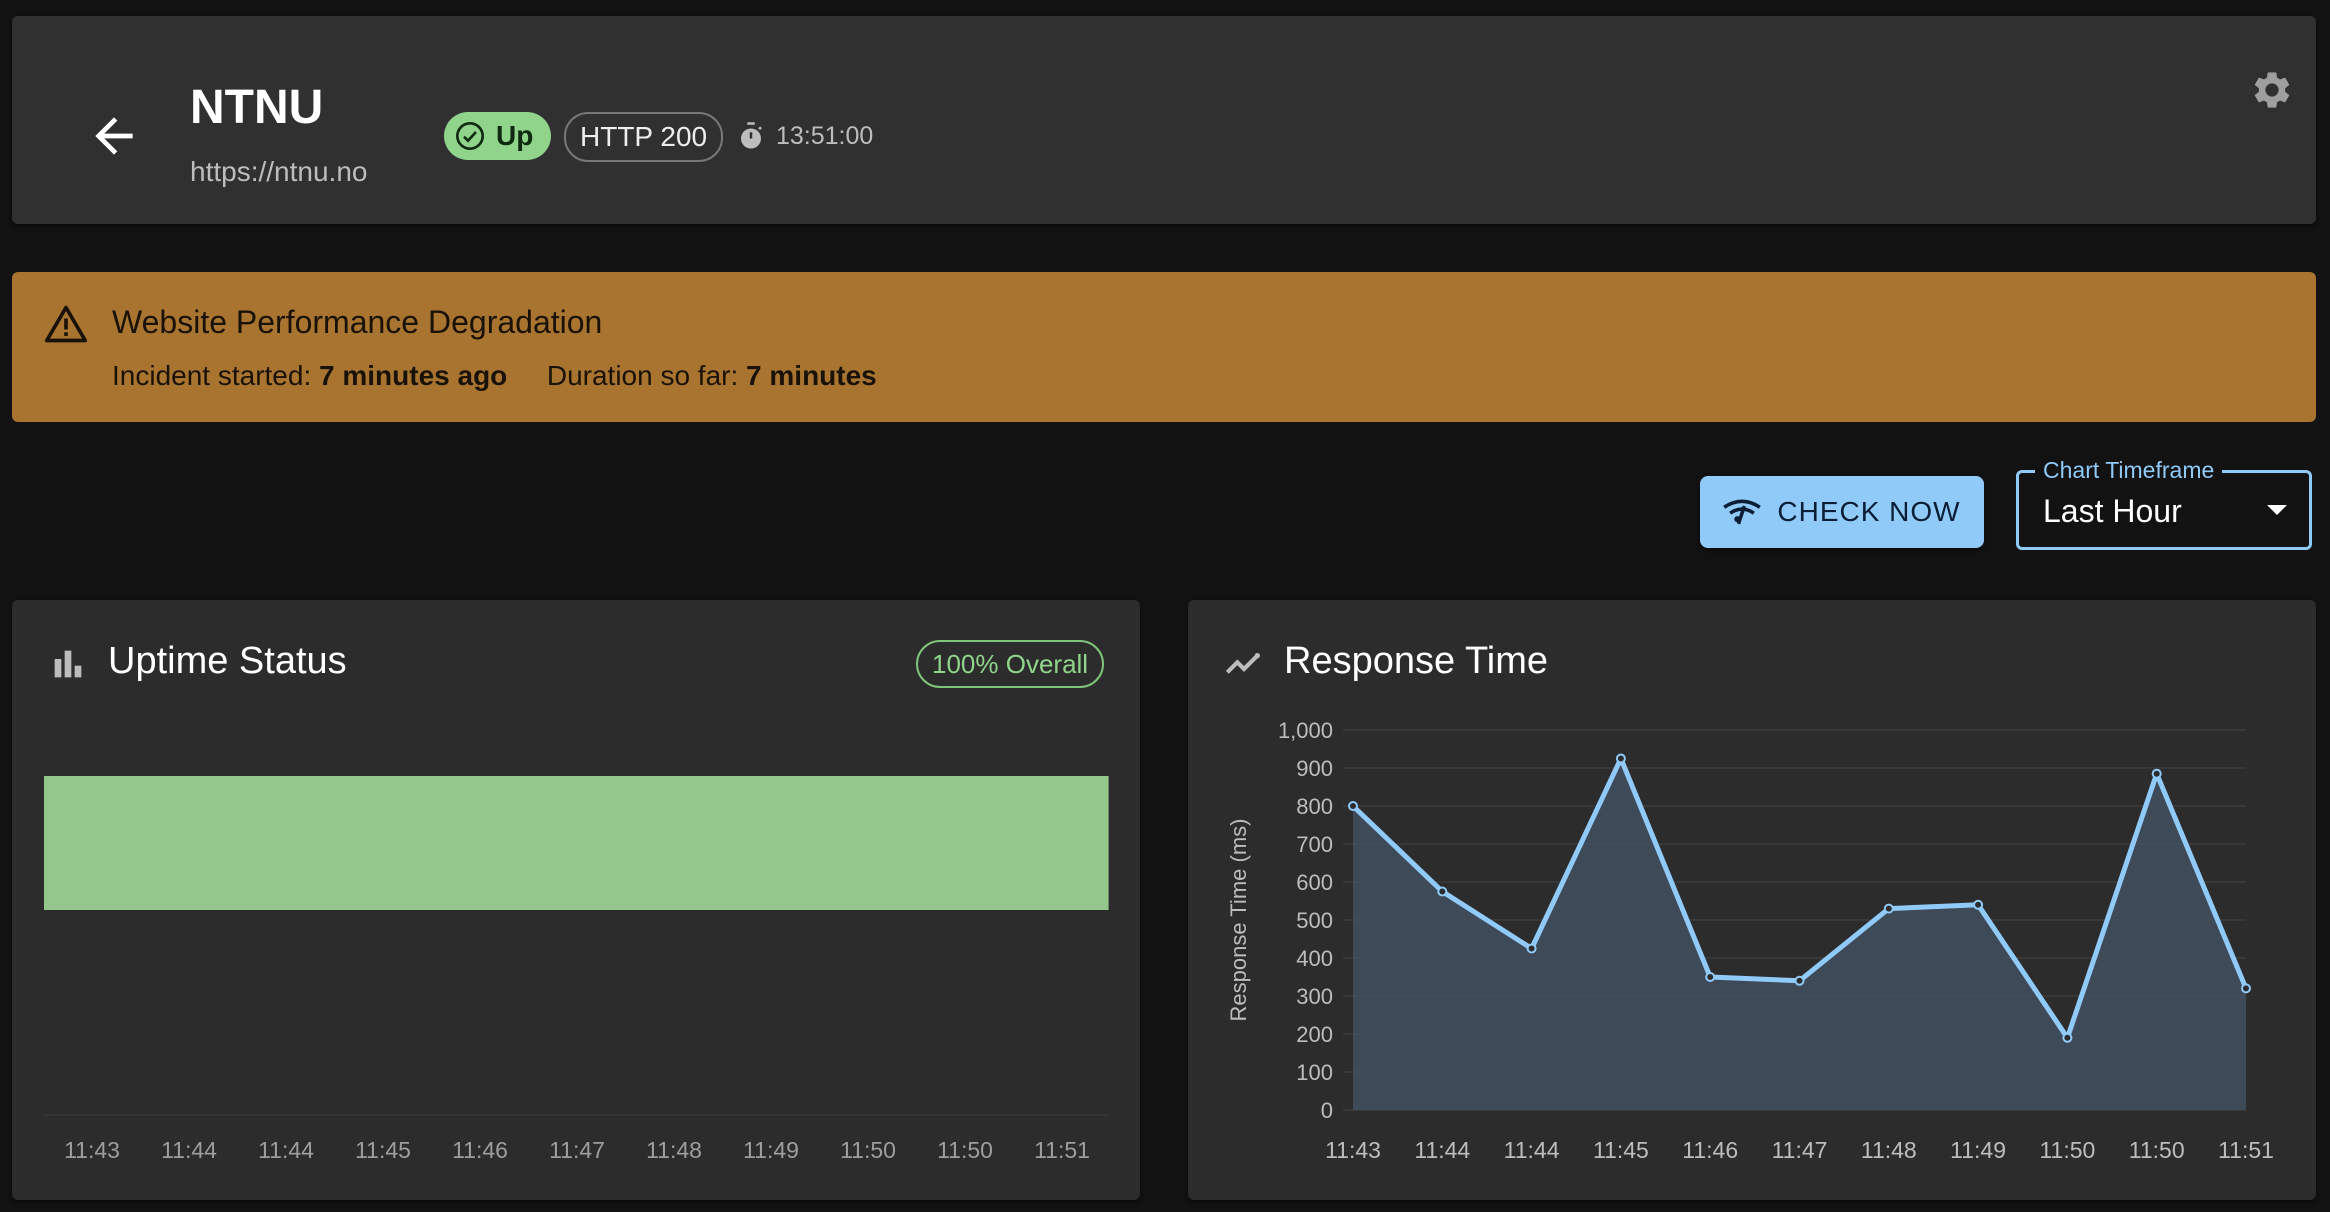 Image resolution: width=2330 pixels, height=1212 pixels. Describe the element at coordinates (480, 1150) in the screenshot. I see `uptime-x-tick-label: 11:46` at that location.